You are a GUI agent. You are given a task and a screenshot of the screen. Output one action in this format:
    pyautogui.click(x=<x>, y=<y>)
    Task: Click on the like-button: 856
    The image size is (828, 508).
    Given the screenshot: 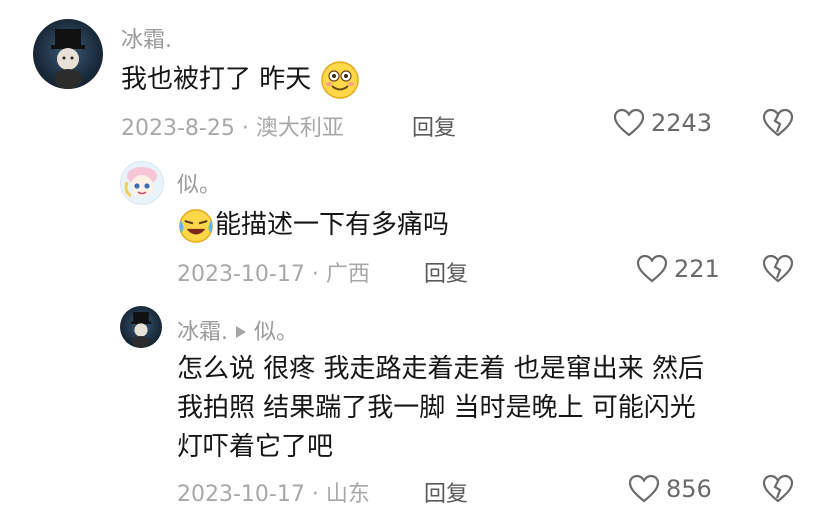 What is the action you would take?
    pyautogui.click(x=670, y=489)
    